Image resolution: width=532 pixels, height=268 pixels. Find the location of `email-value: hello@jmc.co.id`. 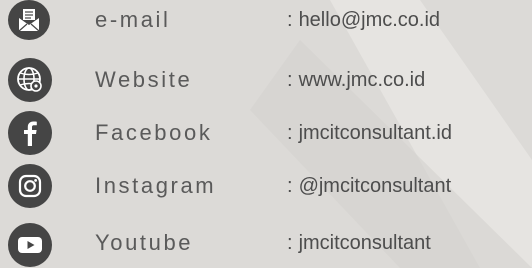

email-value: hello@jmc.co.id is located at coordinates (369, 20).